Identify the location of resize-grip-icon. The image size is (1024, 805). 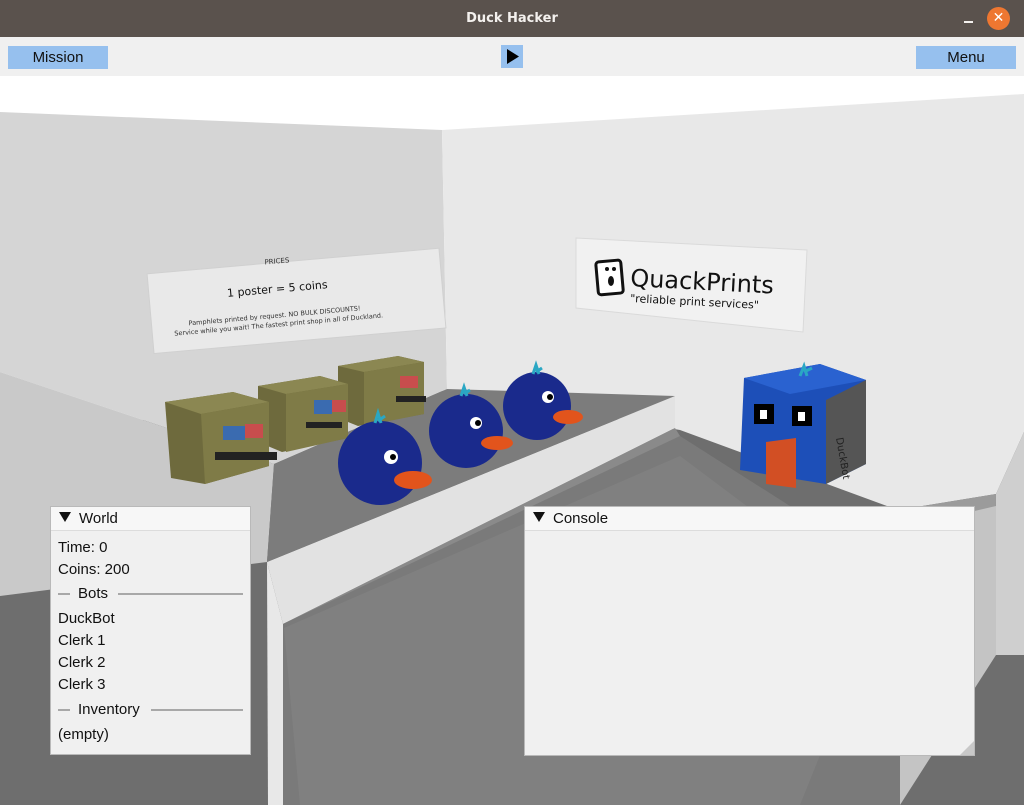
(967, 748).